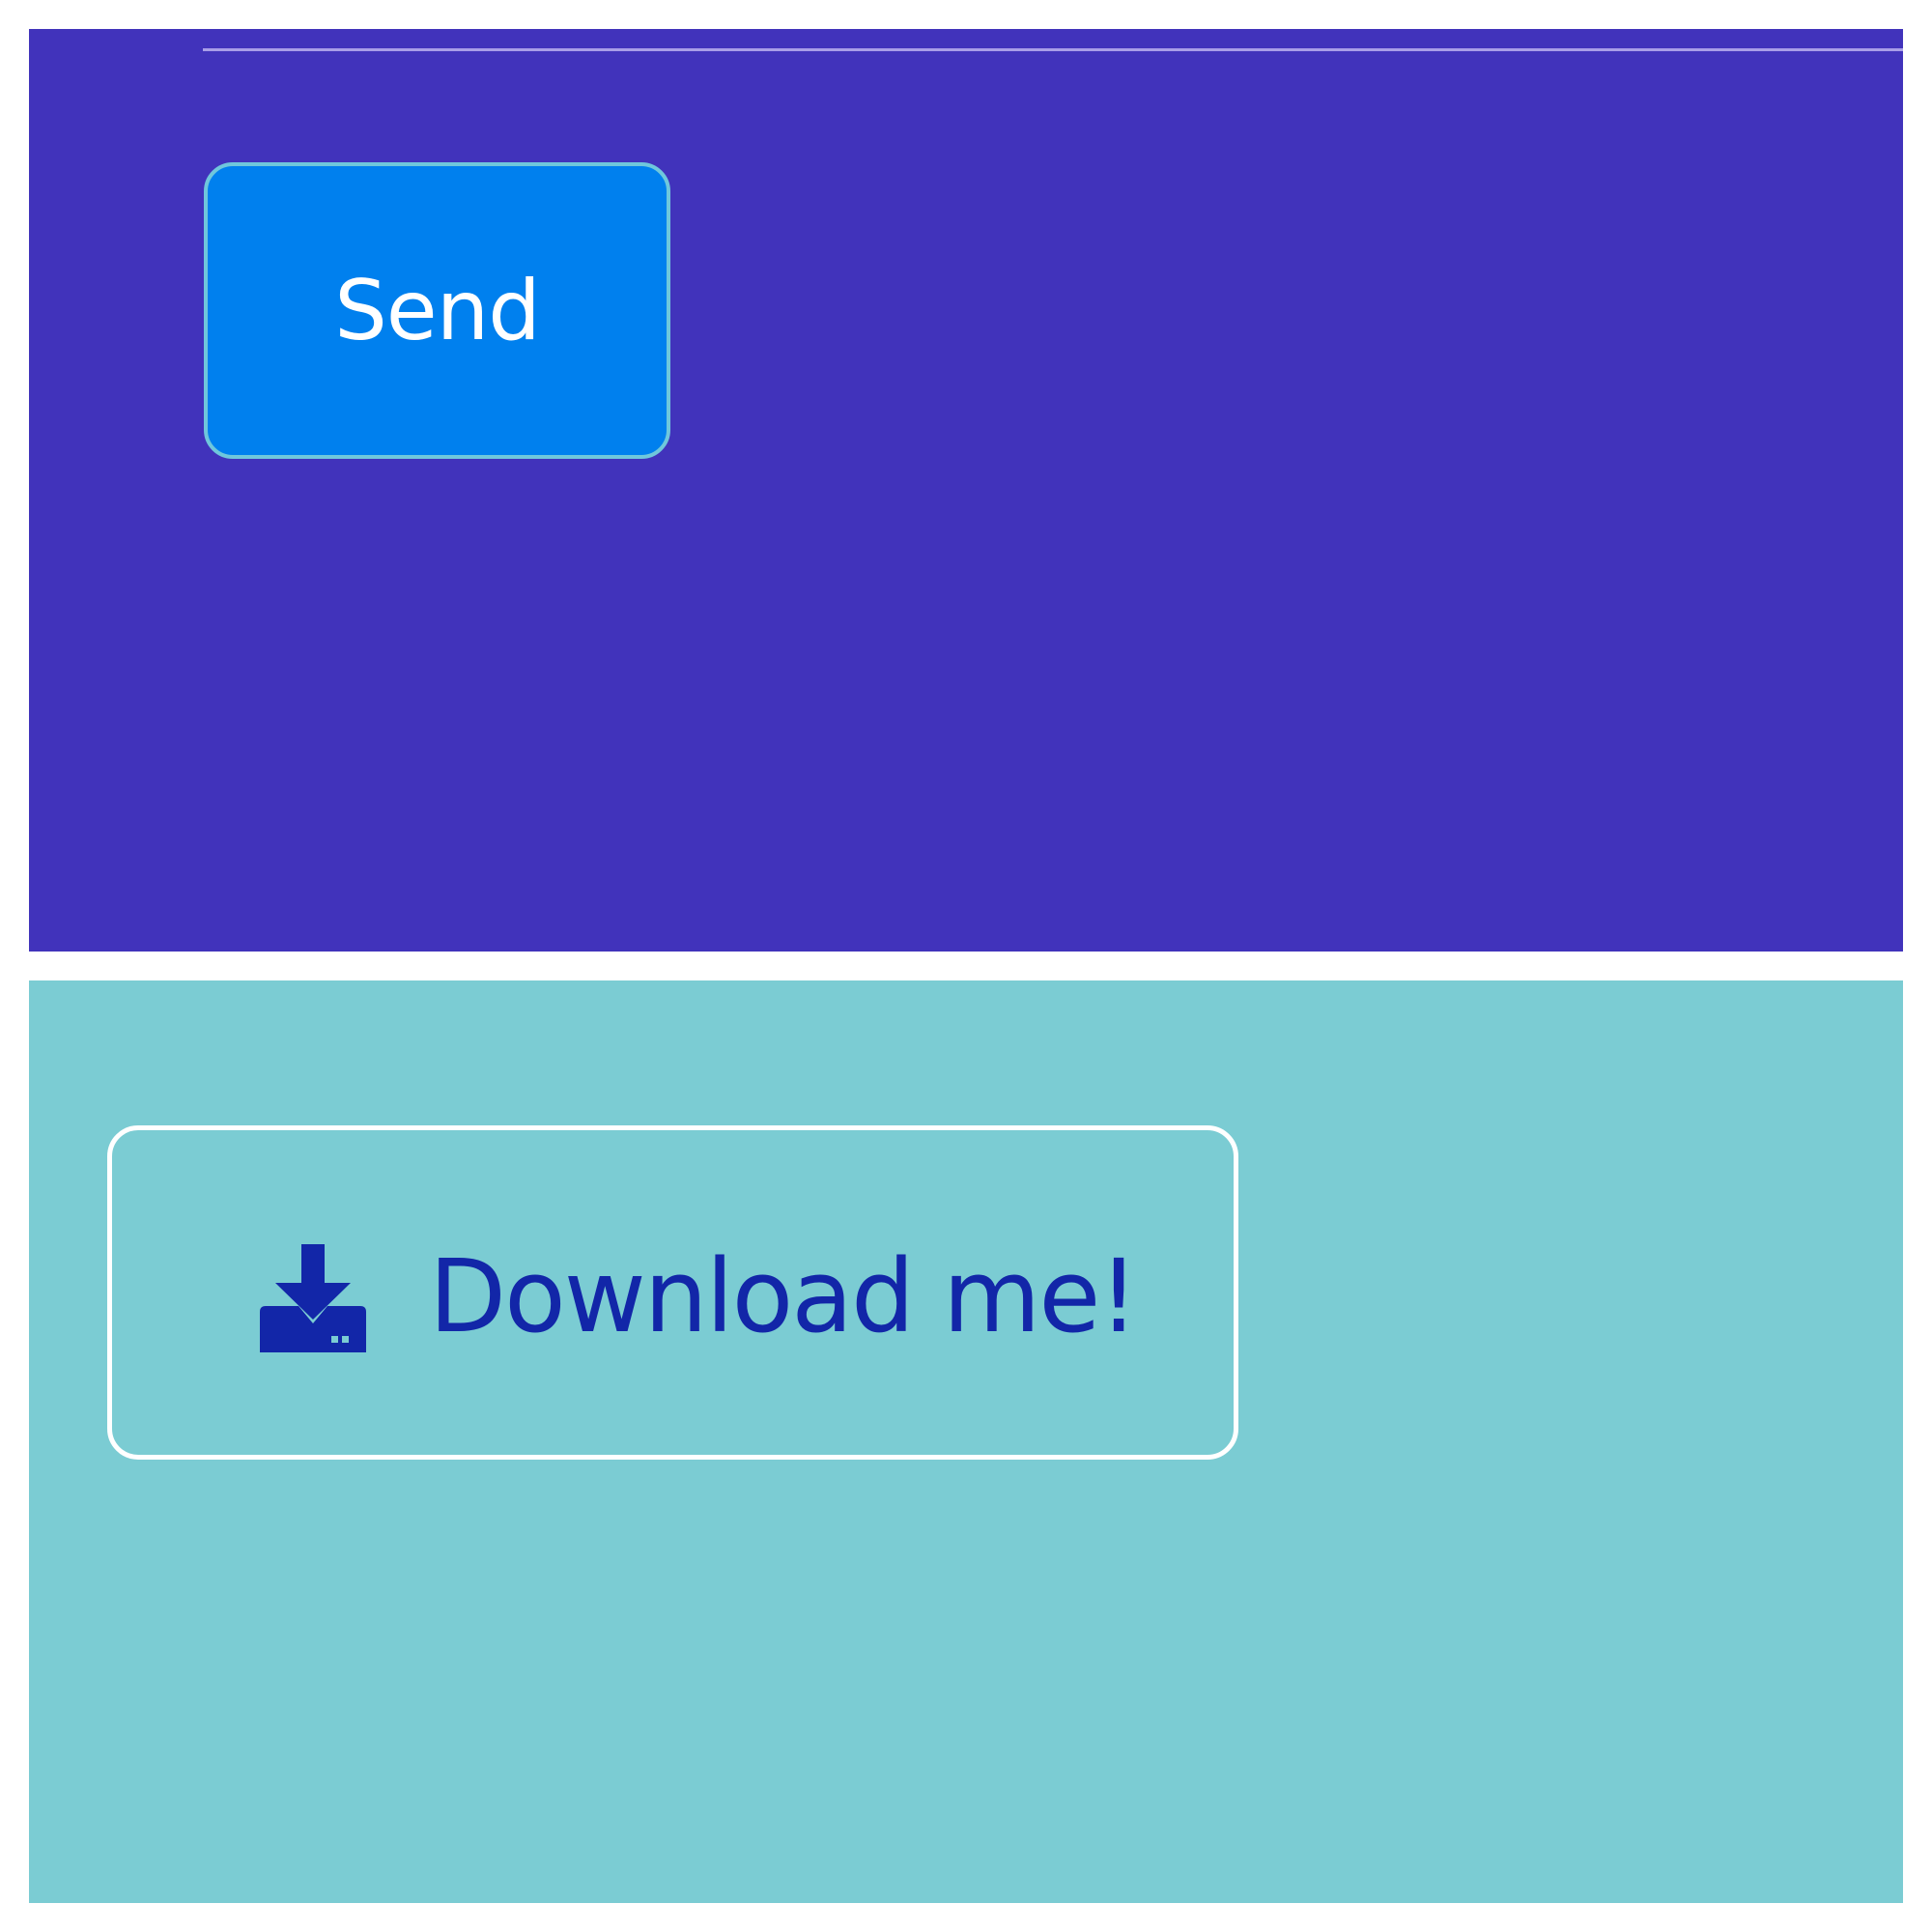 This screenshot has height=1932, width=1932. Describe the element at coordinates (784, 1296) in the screenshot. I see `download-button-label: Download me!` at that location.